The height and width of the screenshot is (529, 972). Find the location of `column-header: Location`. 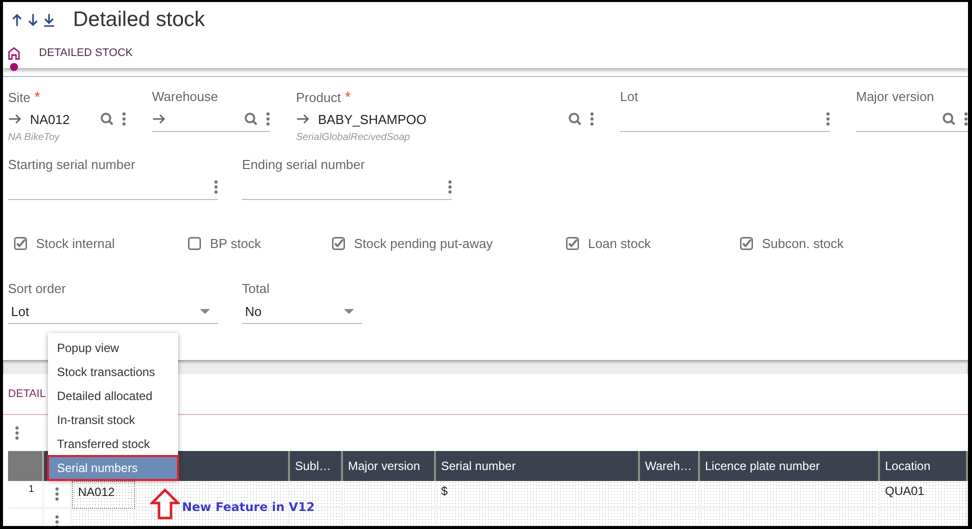

column-header: Location is located at coordinates (924, 466).